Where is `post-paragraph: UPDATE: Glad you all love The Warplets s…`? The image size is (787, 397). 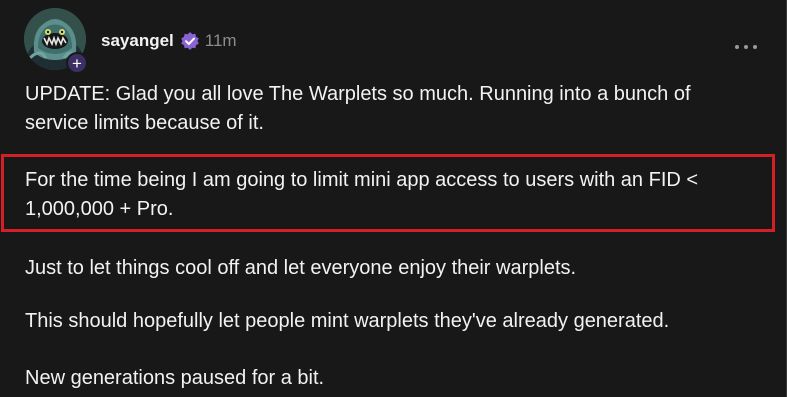 post-paragraph: UPDATE: Glad you all love The Warplets s… is located at coordinates (358, 108).